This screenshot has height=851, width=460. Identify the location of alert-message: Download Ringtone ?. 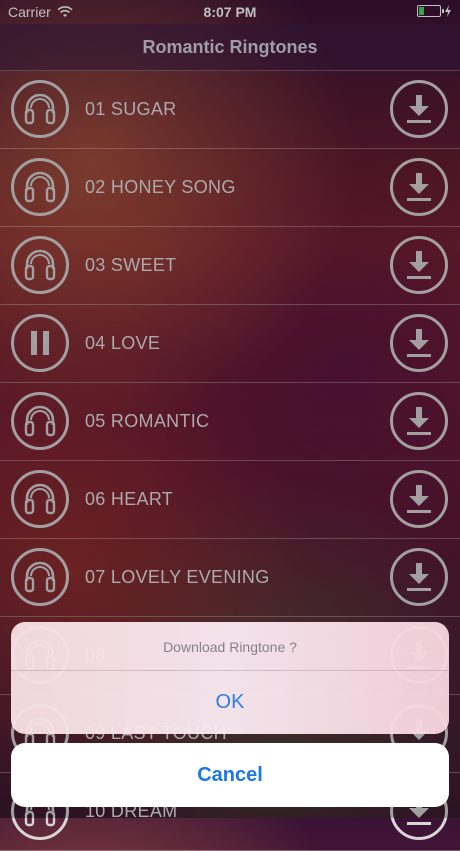
(230, 646).